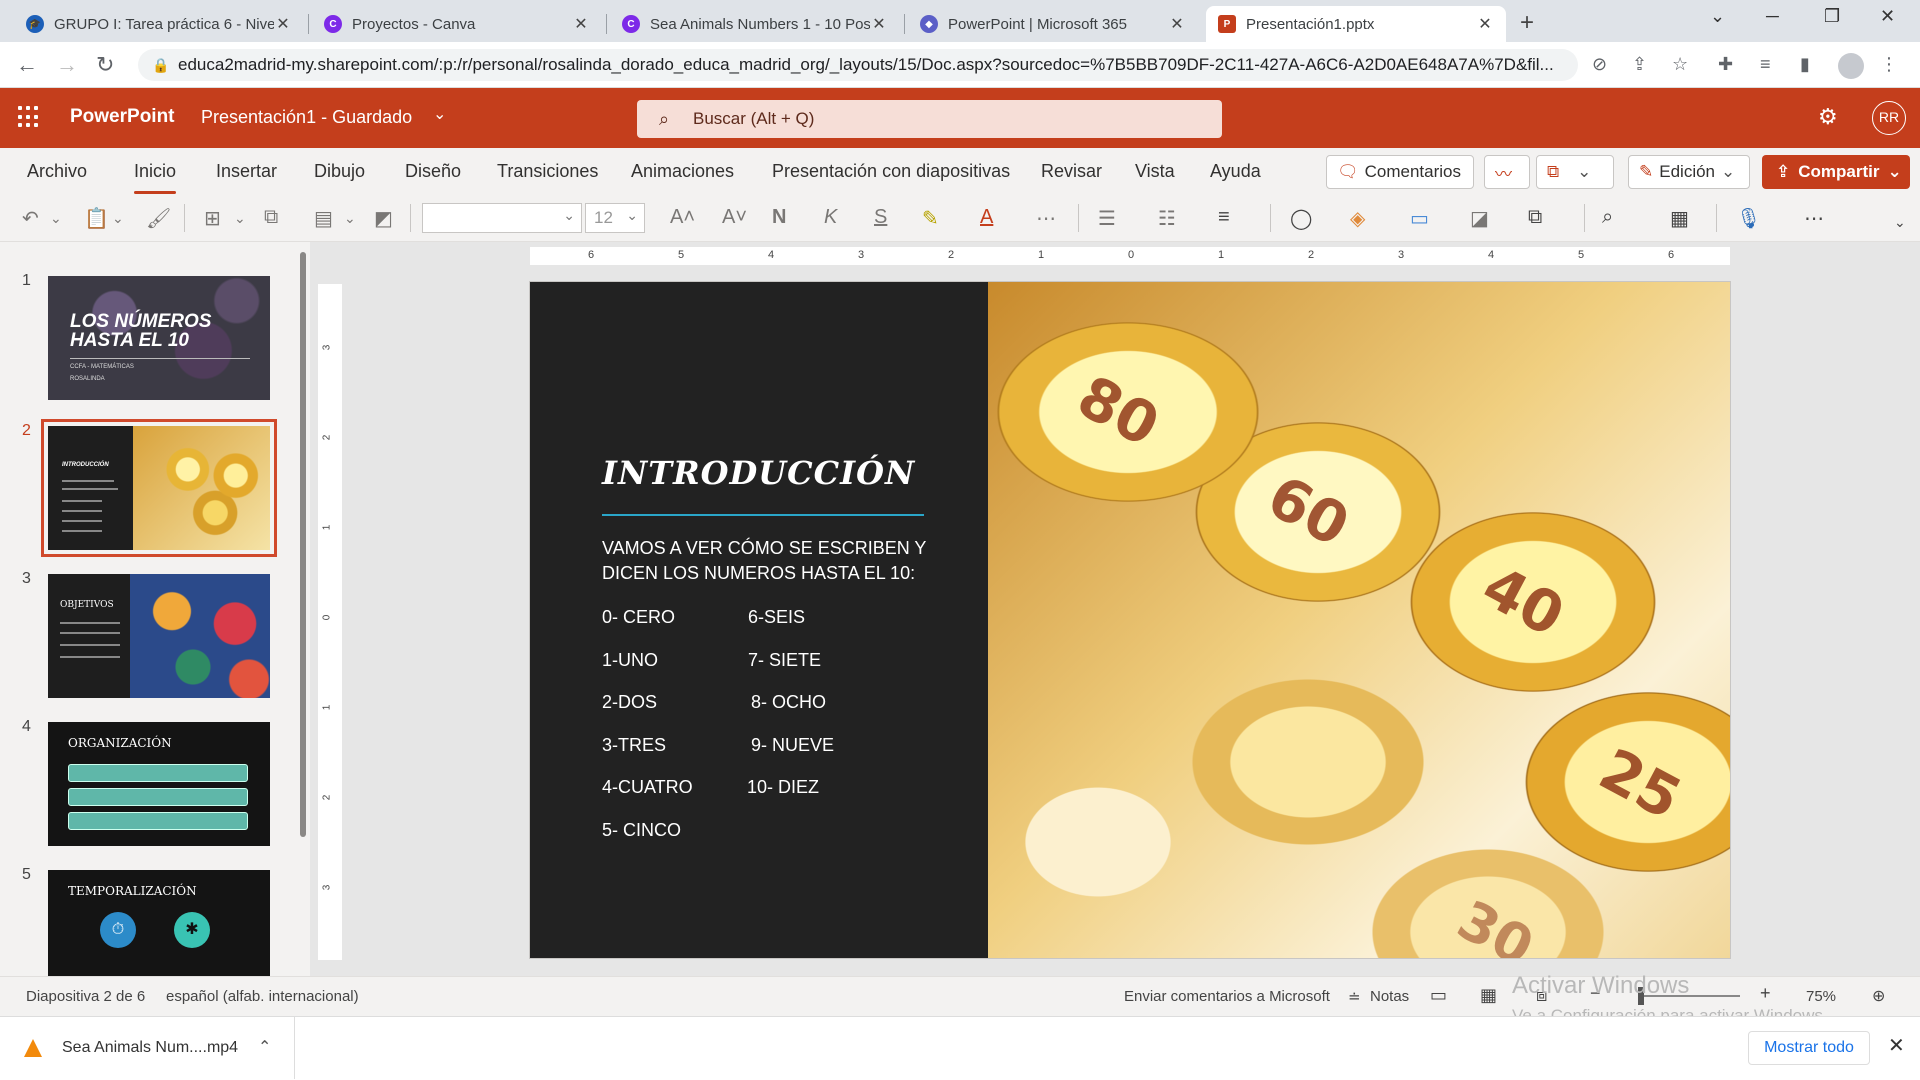 The image size is (1920, 1080). Describe the element at coordinates (547, 171) in the screenshot. I see `tab-transiciones: Transiciones` at that location.